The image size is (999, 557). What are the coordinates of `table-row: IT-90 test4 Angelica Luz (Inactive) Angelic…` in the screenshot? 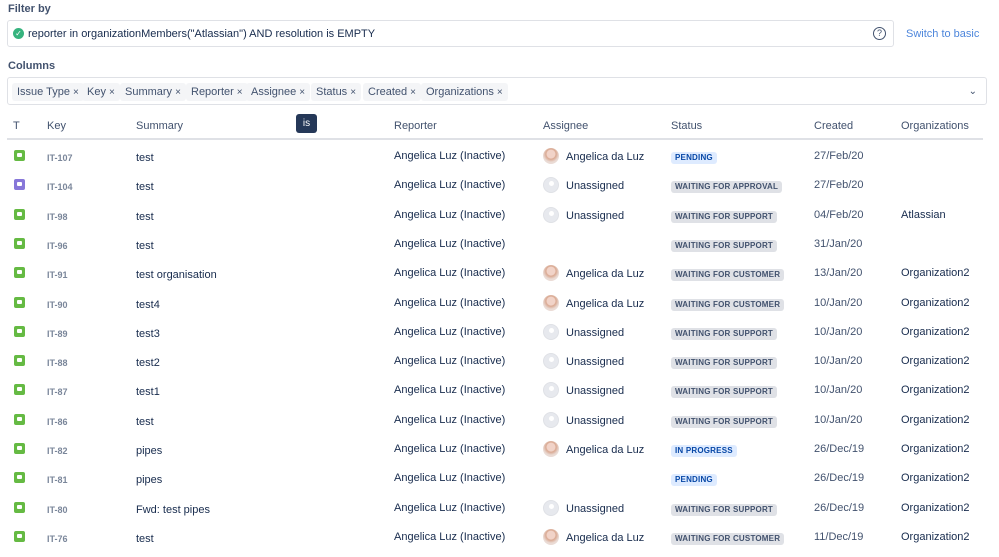 It's located at (495, 303).